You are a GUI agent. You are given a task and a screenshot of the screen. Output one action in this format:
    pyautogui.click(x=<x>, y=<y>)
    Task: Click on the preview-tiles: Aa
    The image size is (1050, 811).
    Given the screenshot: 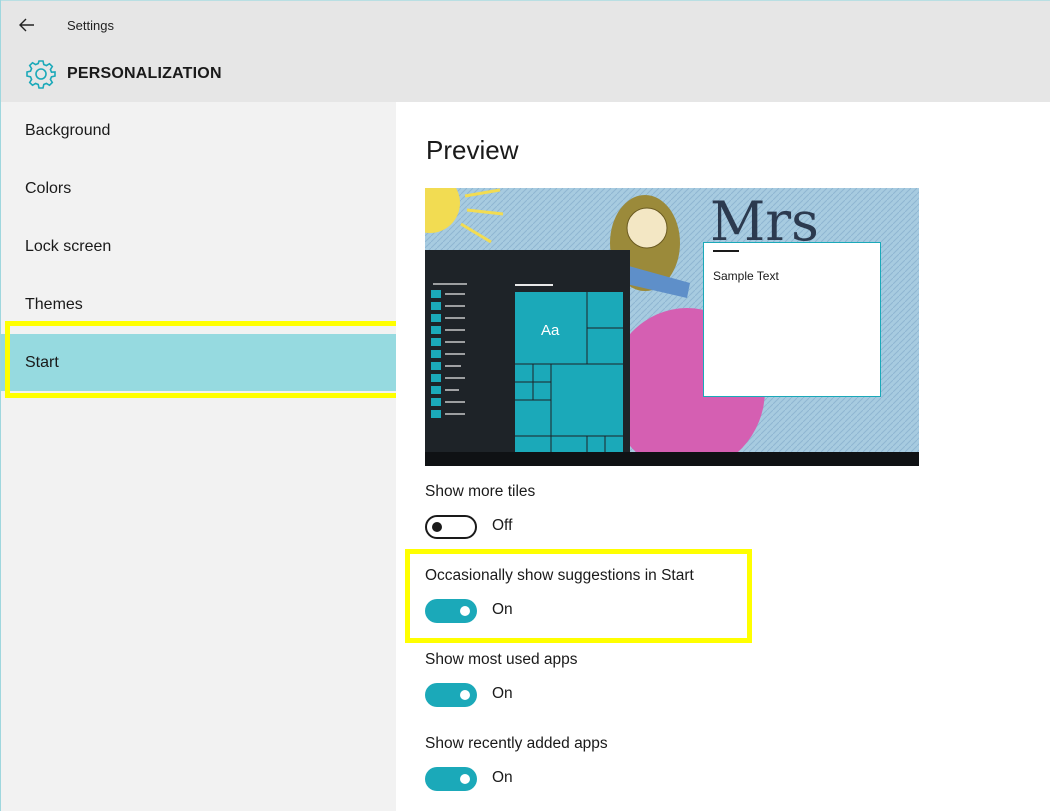 What is the action you would take?
    pyautogui.click(x=569, y=373)
    